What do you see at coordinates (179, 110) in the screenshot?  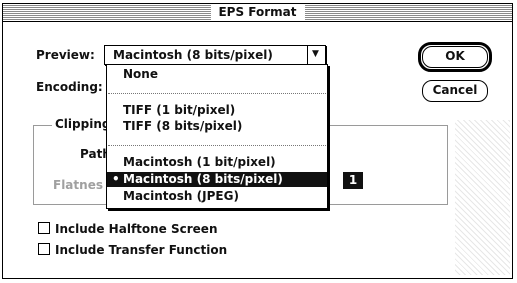 I see `menu-item-label: TIFF (1 bit/pixel)` at bounding box center [179, 110].